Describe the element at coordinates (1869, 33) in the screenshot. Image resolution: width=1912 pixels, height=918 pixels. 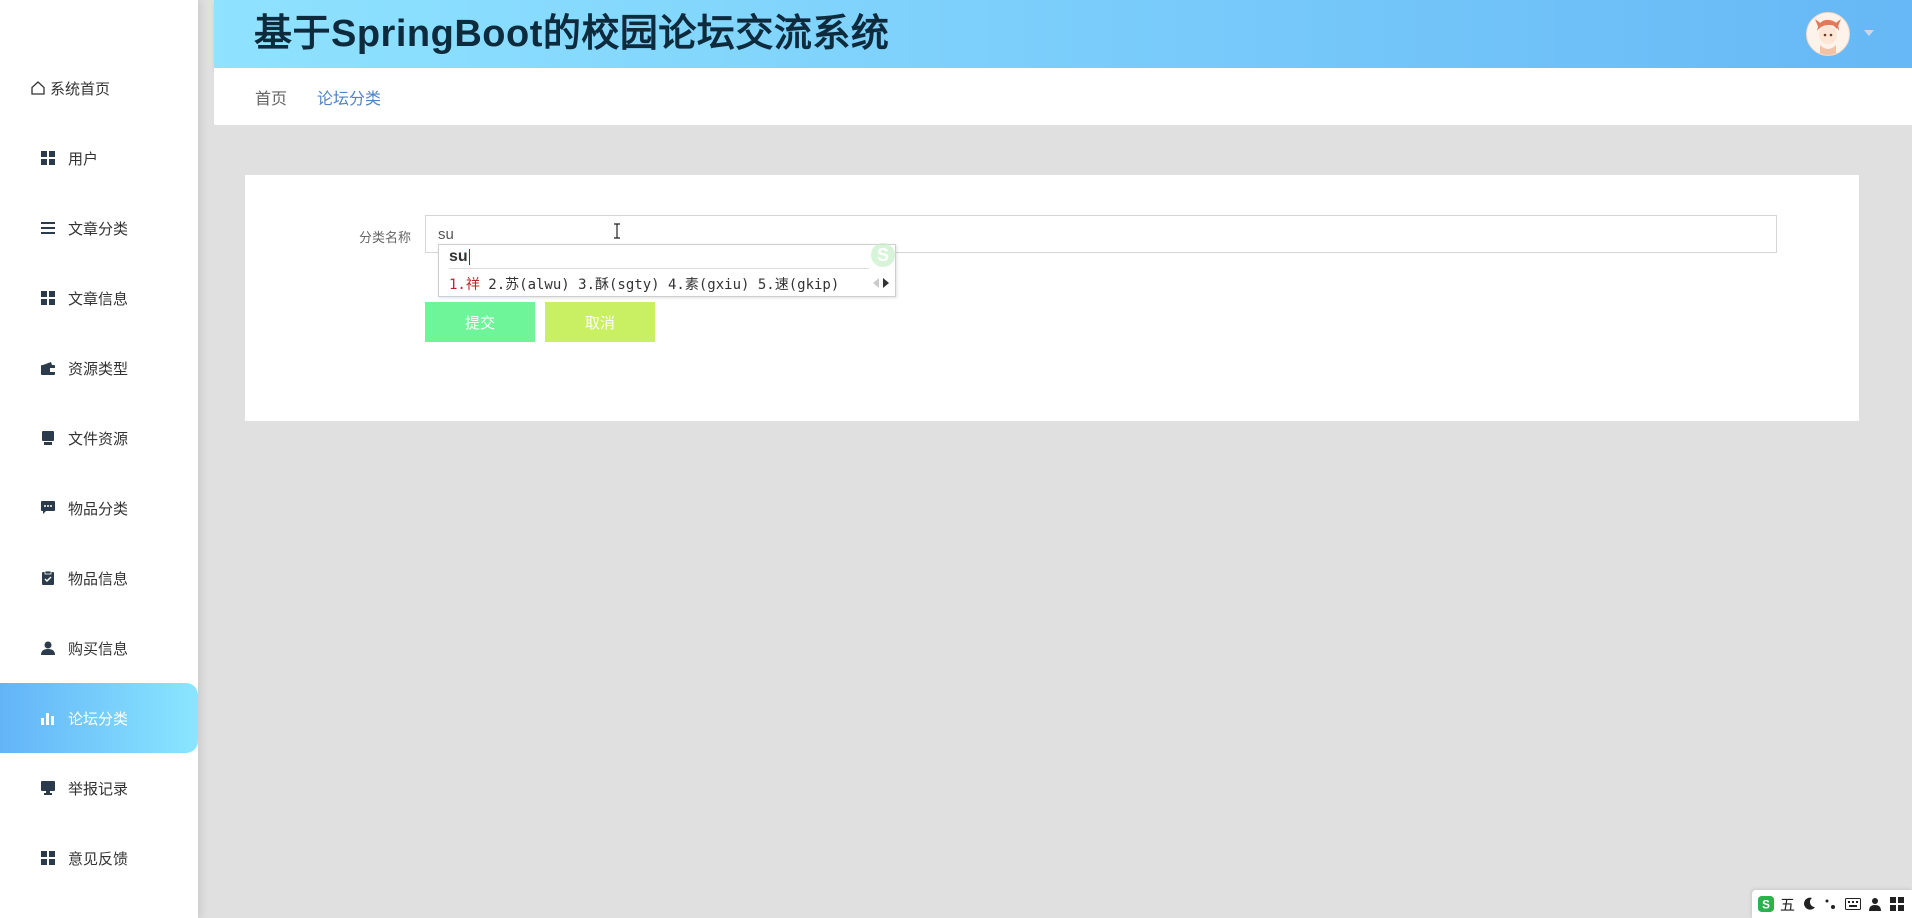
I see `chevron-down-icon` at that location.